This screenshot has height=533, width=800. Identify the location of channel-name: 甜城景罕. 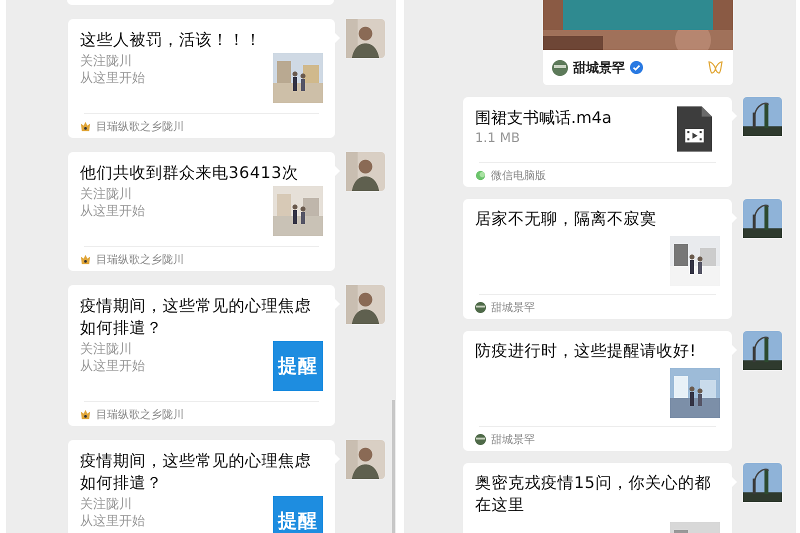
(599, 68).